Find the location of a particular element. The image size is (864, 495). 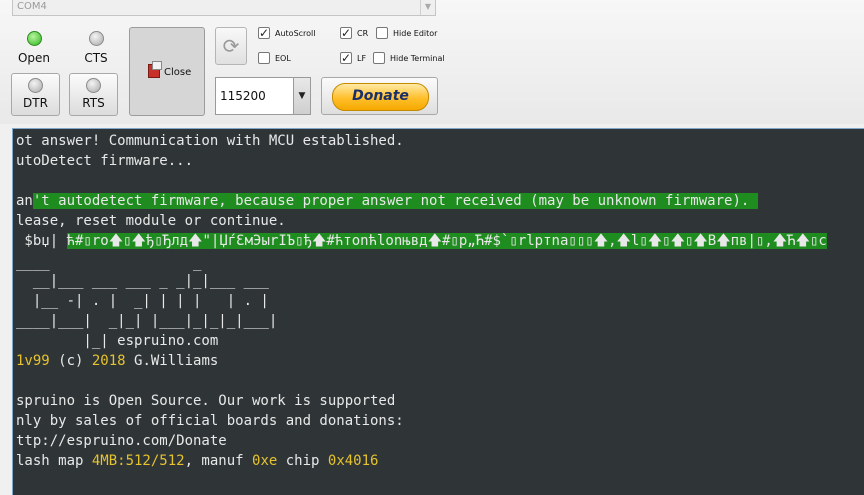

terminal-text: $bџ| is located at coordinates (41, 241).